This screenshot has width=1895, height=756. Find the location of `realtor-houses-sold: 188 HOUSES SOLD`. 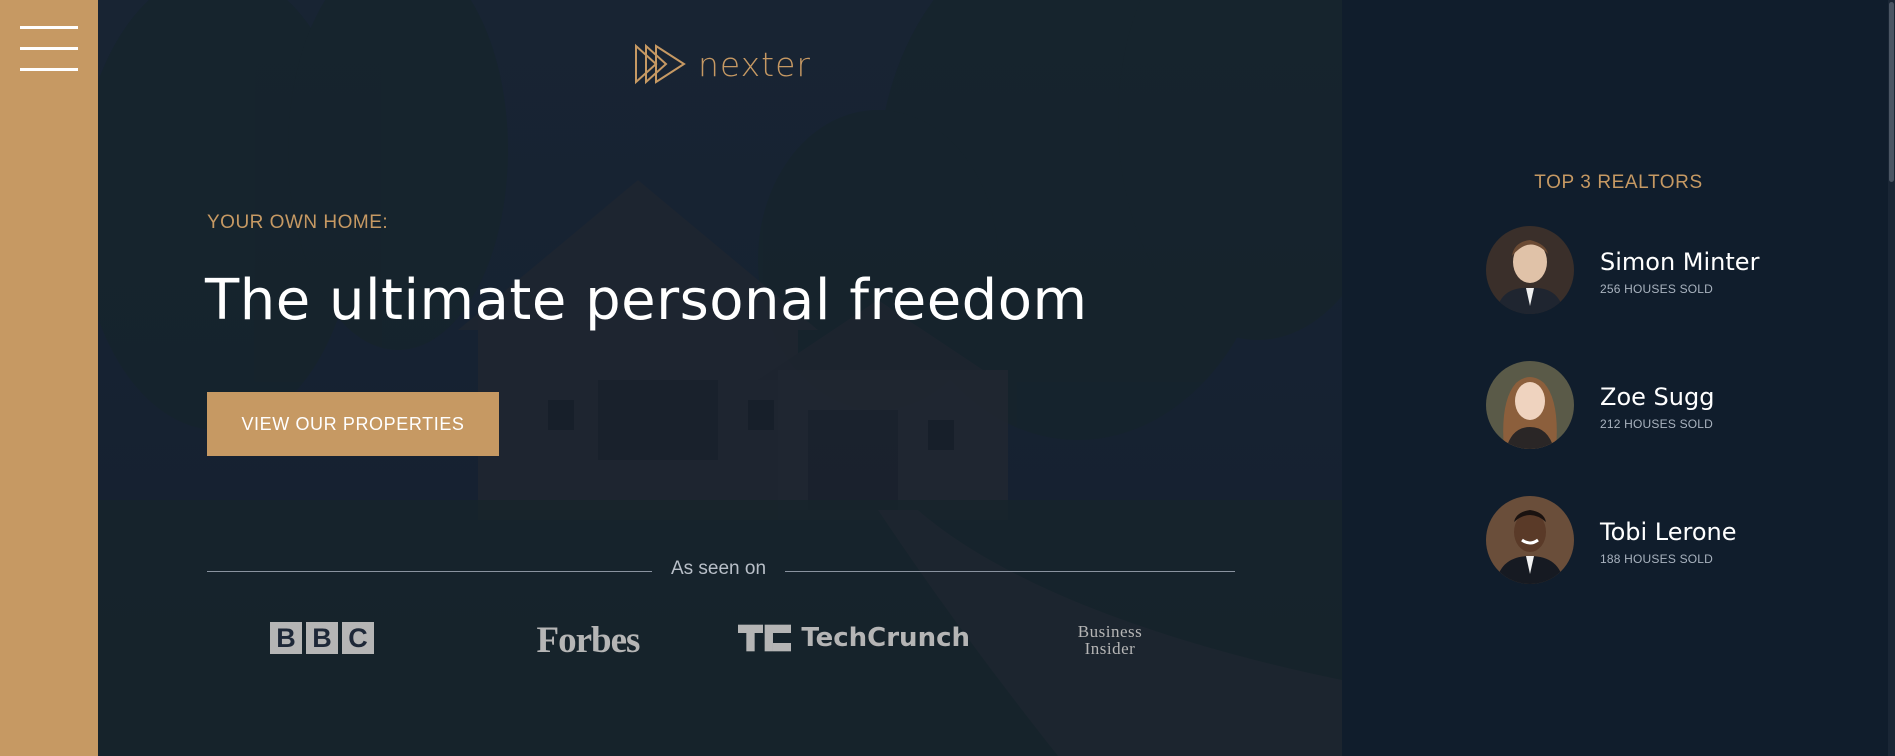

realtor-houses-sold: 188 HOUSES SOLD is located at coordinates (1657, 559).